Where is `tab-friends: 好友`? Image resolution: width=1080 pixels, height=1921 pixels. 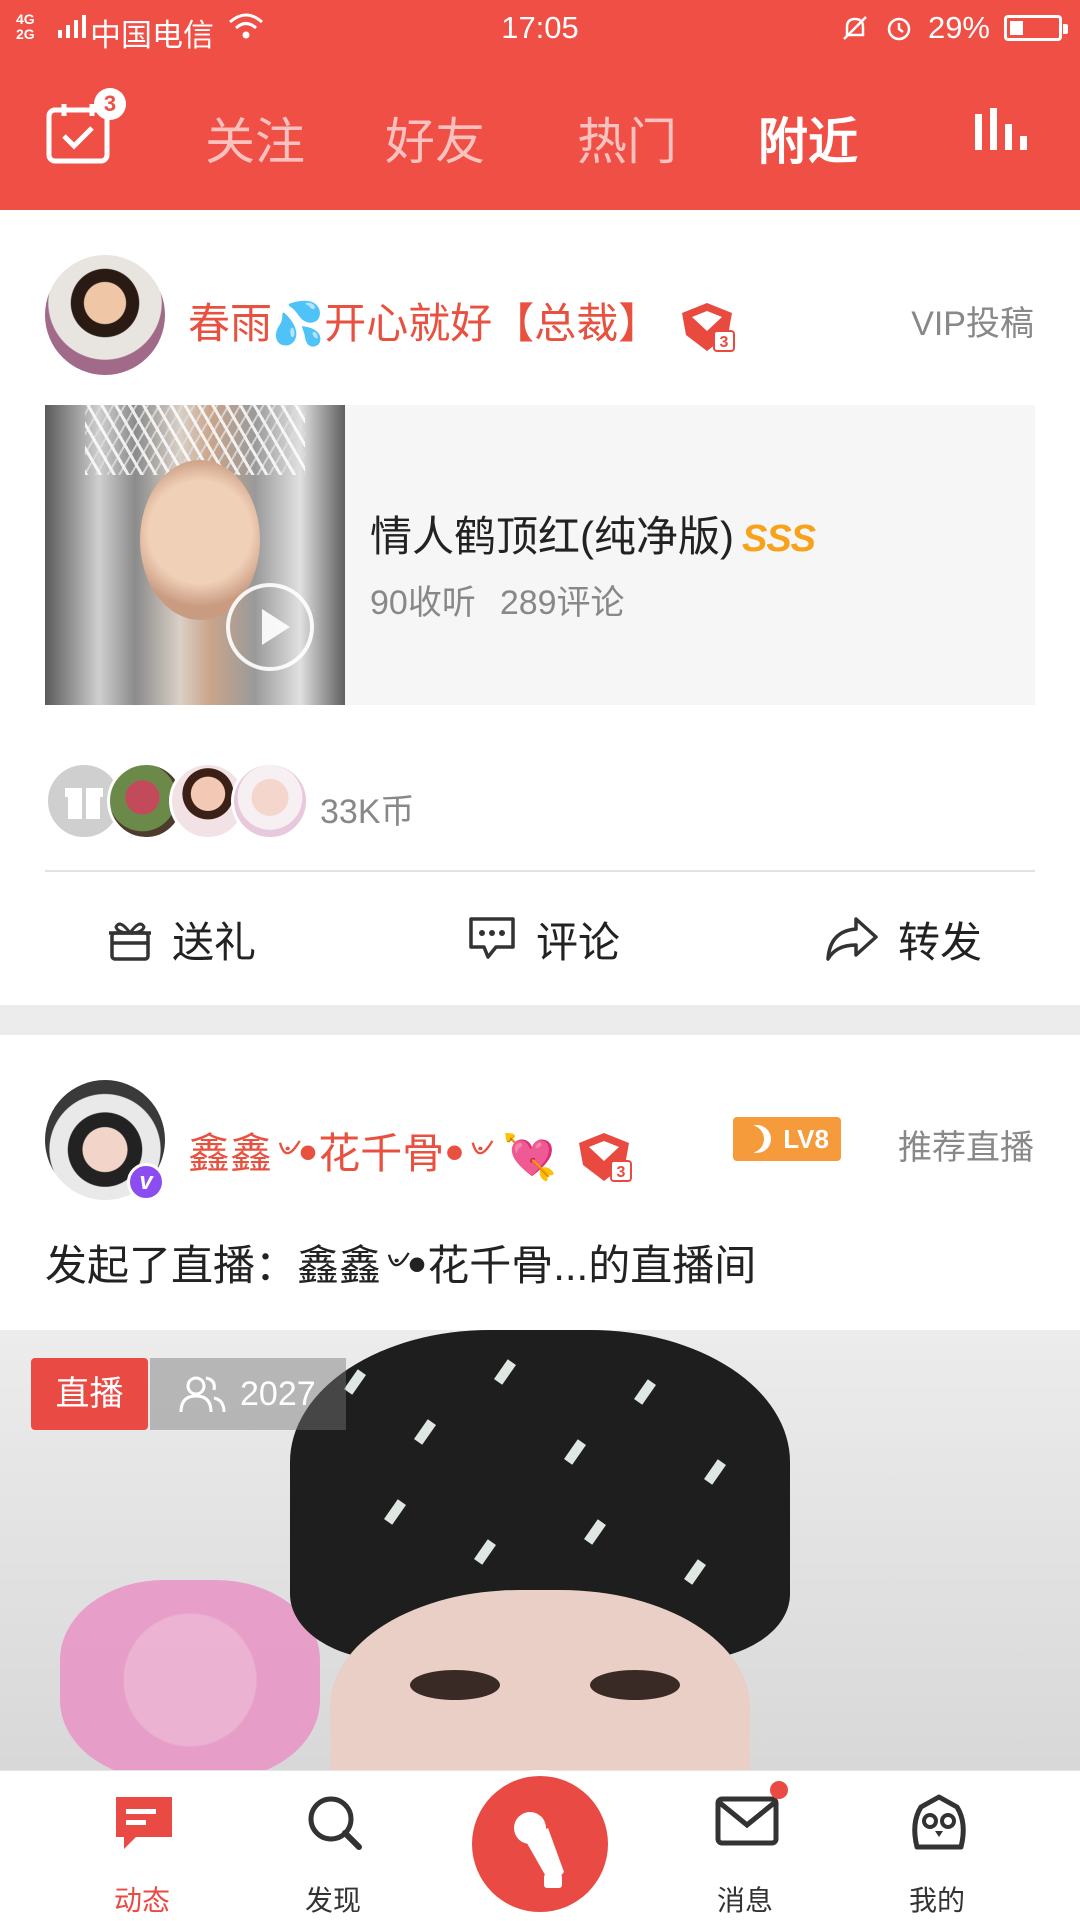 tab-friends: 好友 is located at coordinates (435, 138).